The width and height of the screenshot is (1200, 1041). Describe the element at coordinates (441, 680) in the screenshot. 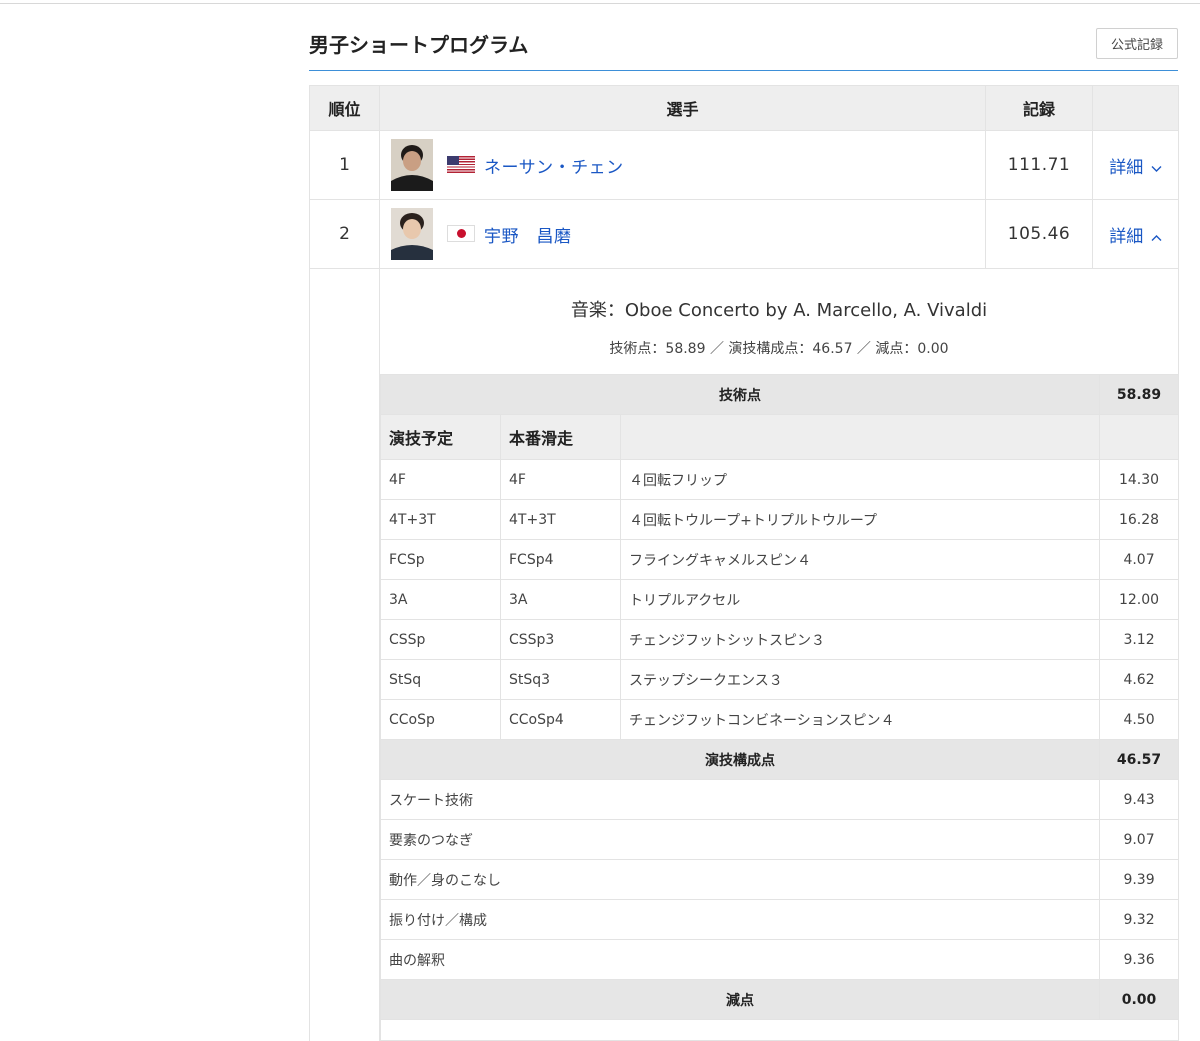

I see `planned-element: StSq` at that location.